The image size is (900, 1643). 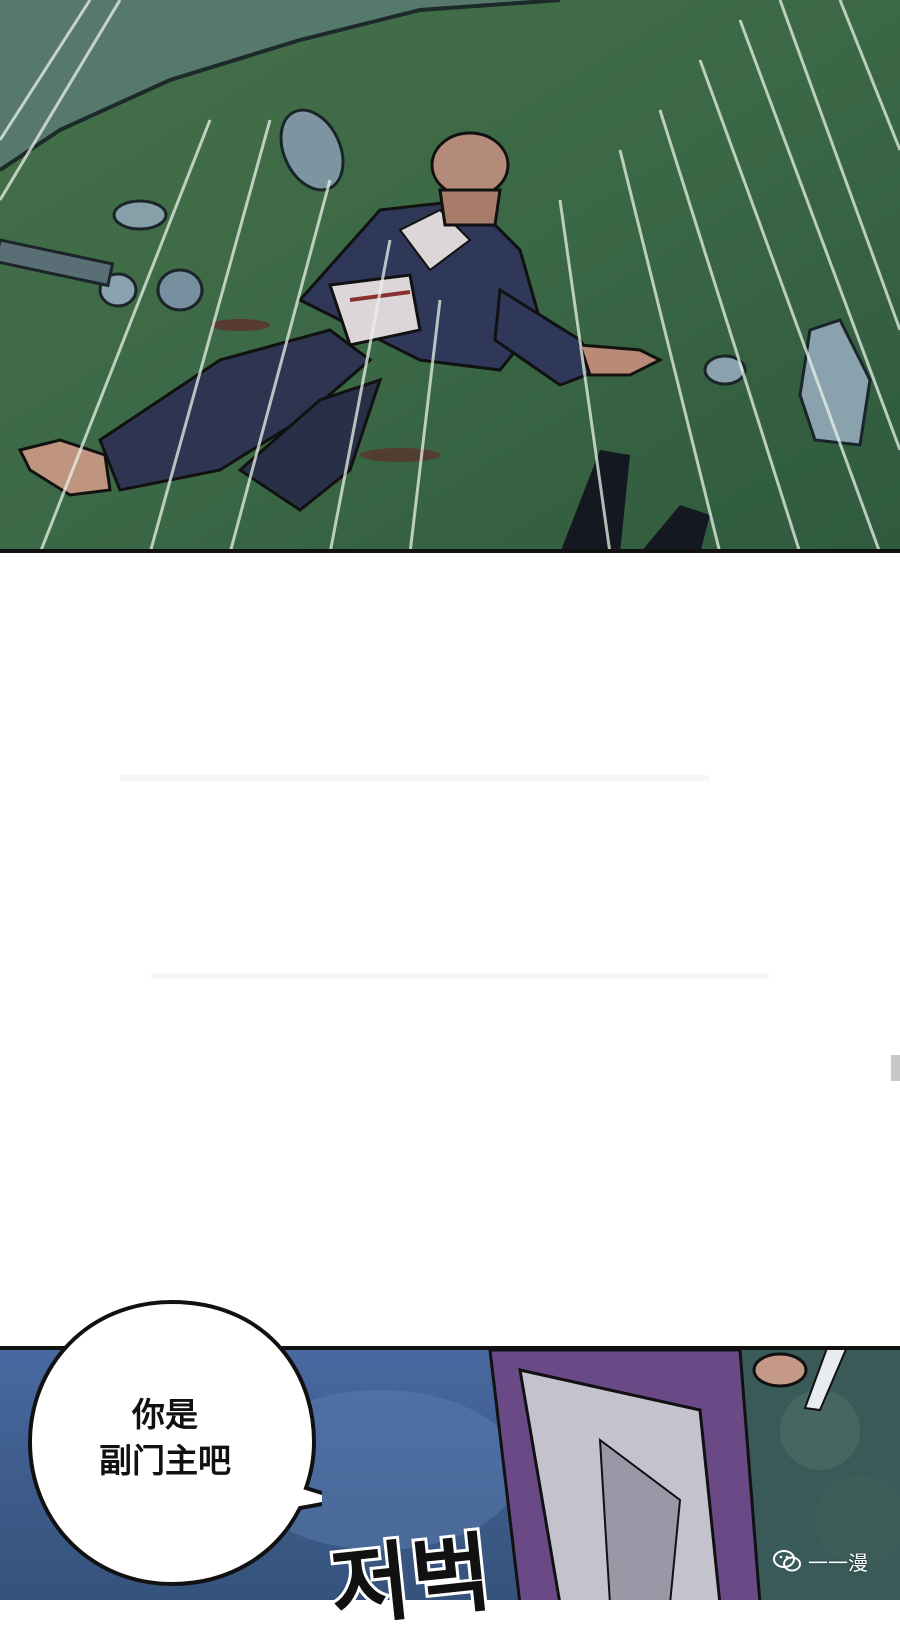 I want to click on speech-line-1: 你是, so click(x=165, y=1414).